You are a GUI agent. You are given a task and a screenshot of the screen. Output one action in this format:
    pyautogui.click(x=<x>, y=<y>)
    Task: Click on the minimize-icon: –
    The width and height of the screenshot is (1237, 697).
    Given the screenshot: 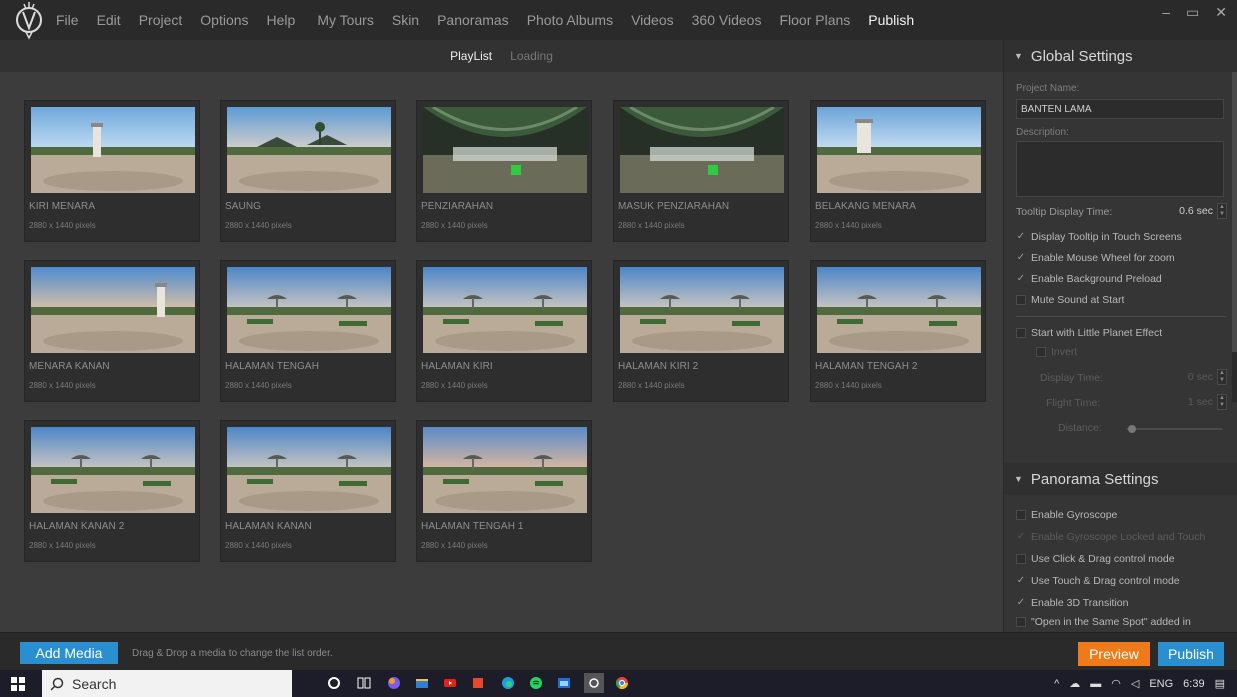 What is the action you would take?
    pyautogui.click(x=1166, y=12)
    